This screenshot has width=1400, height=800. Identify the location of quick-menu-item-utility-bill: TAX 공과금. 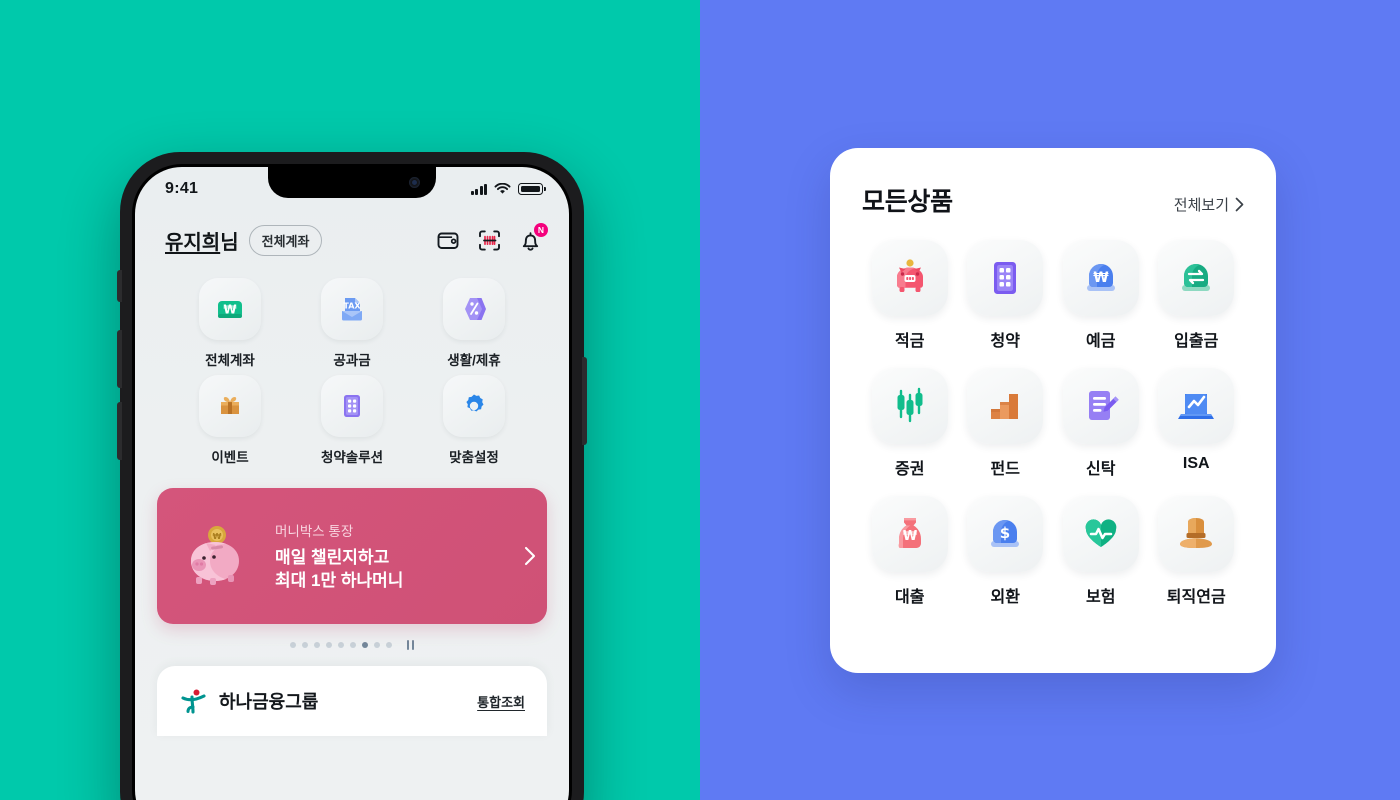
(352, 323).